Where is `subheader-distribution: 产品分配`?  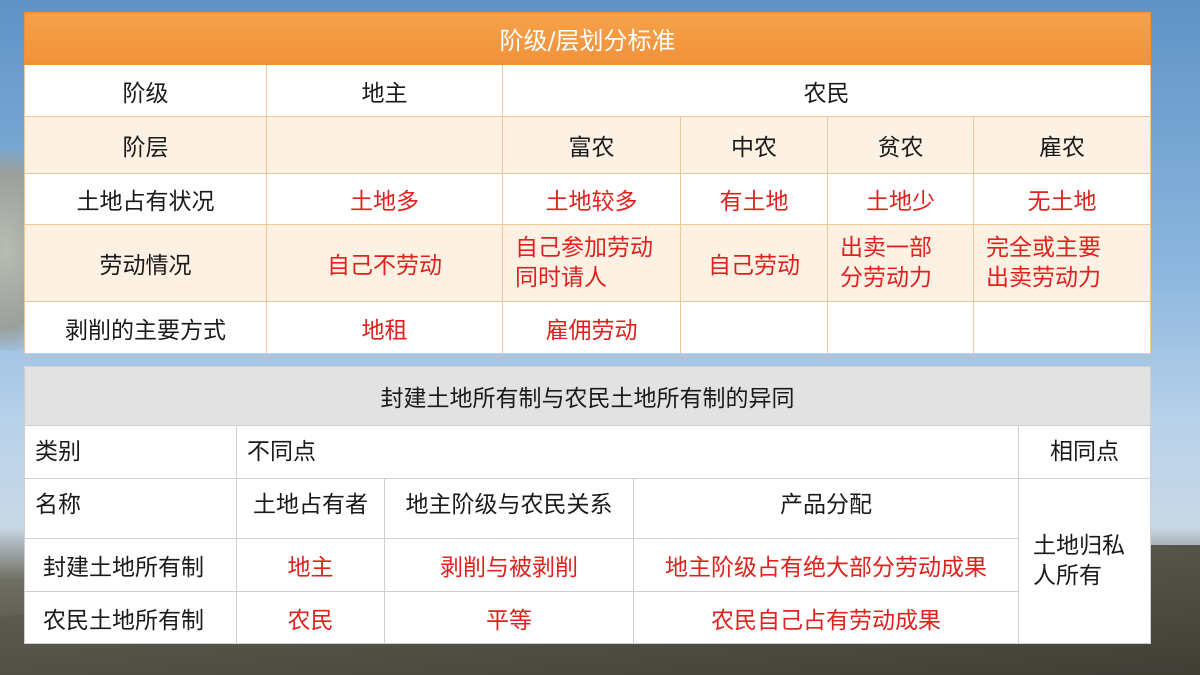
subheader-distribution: 产品分配 is located at coordinates (826, 508).